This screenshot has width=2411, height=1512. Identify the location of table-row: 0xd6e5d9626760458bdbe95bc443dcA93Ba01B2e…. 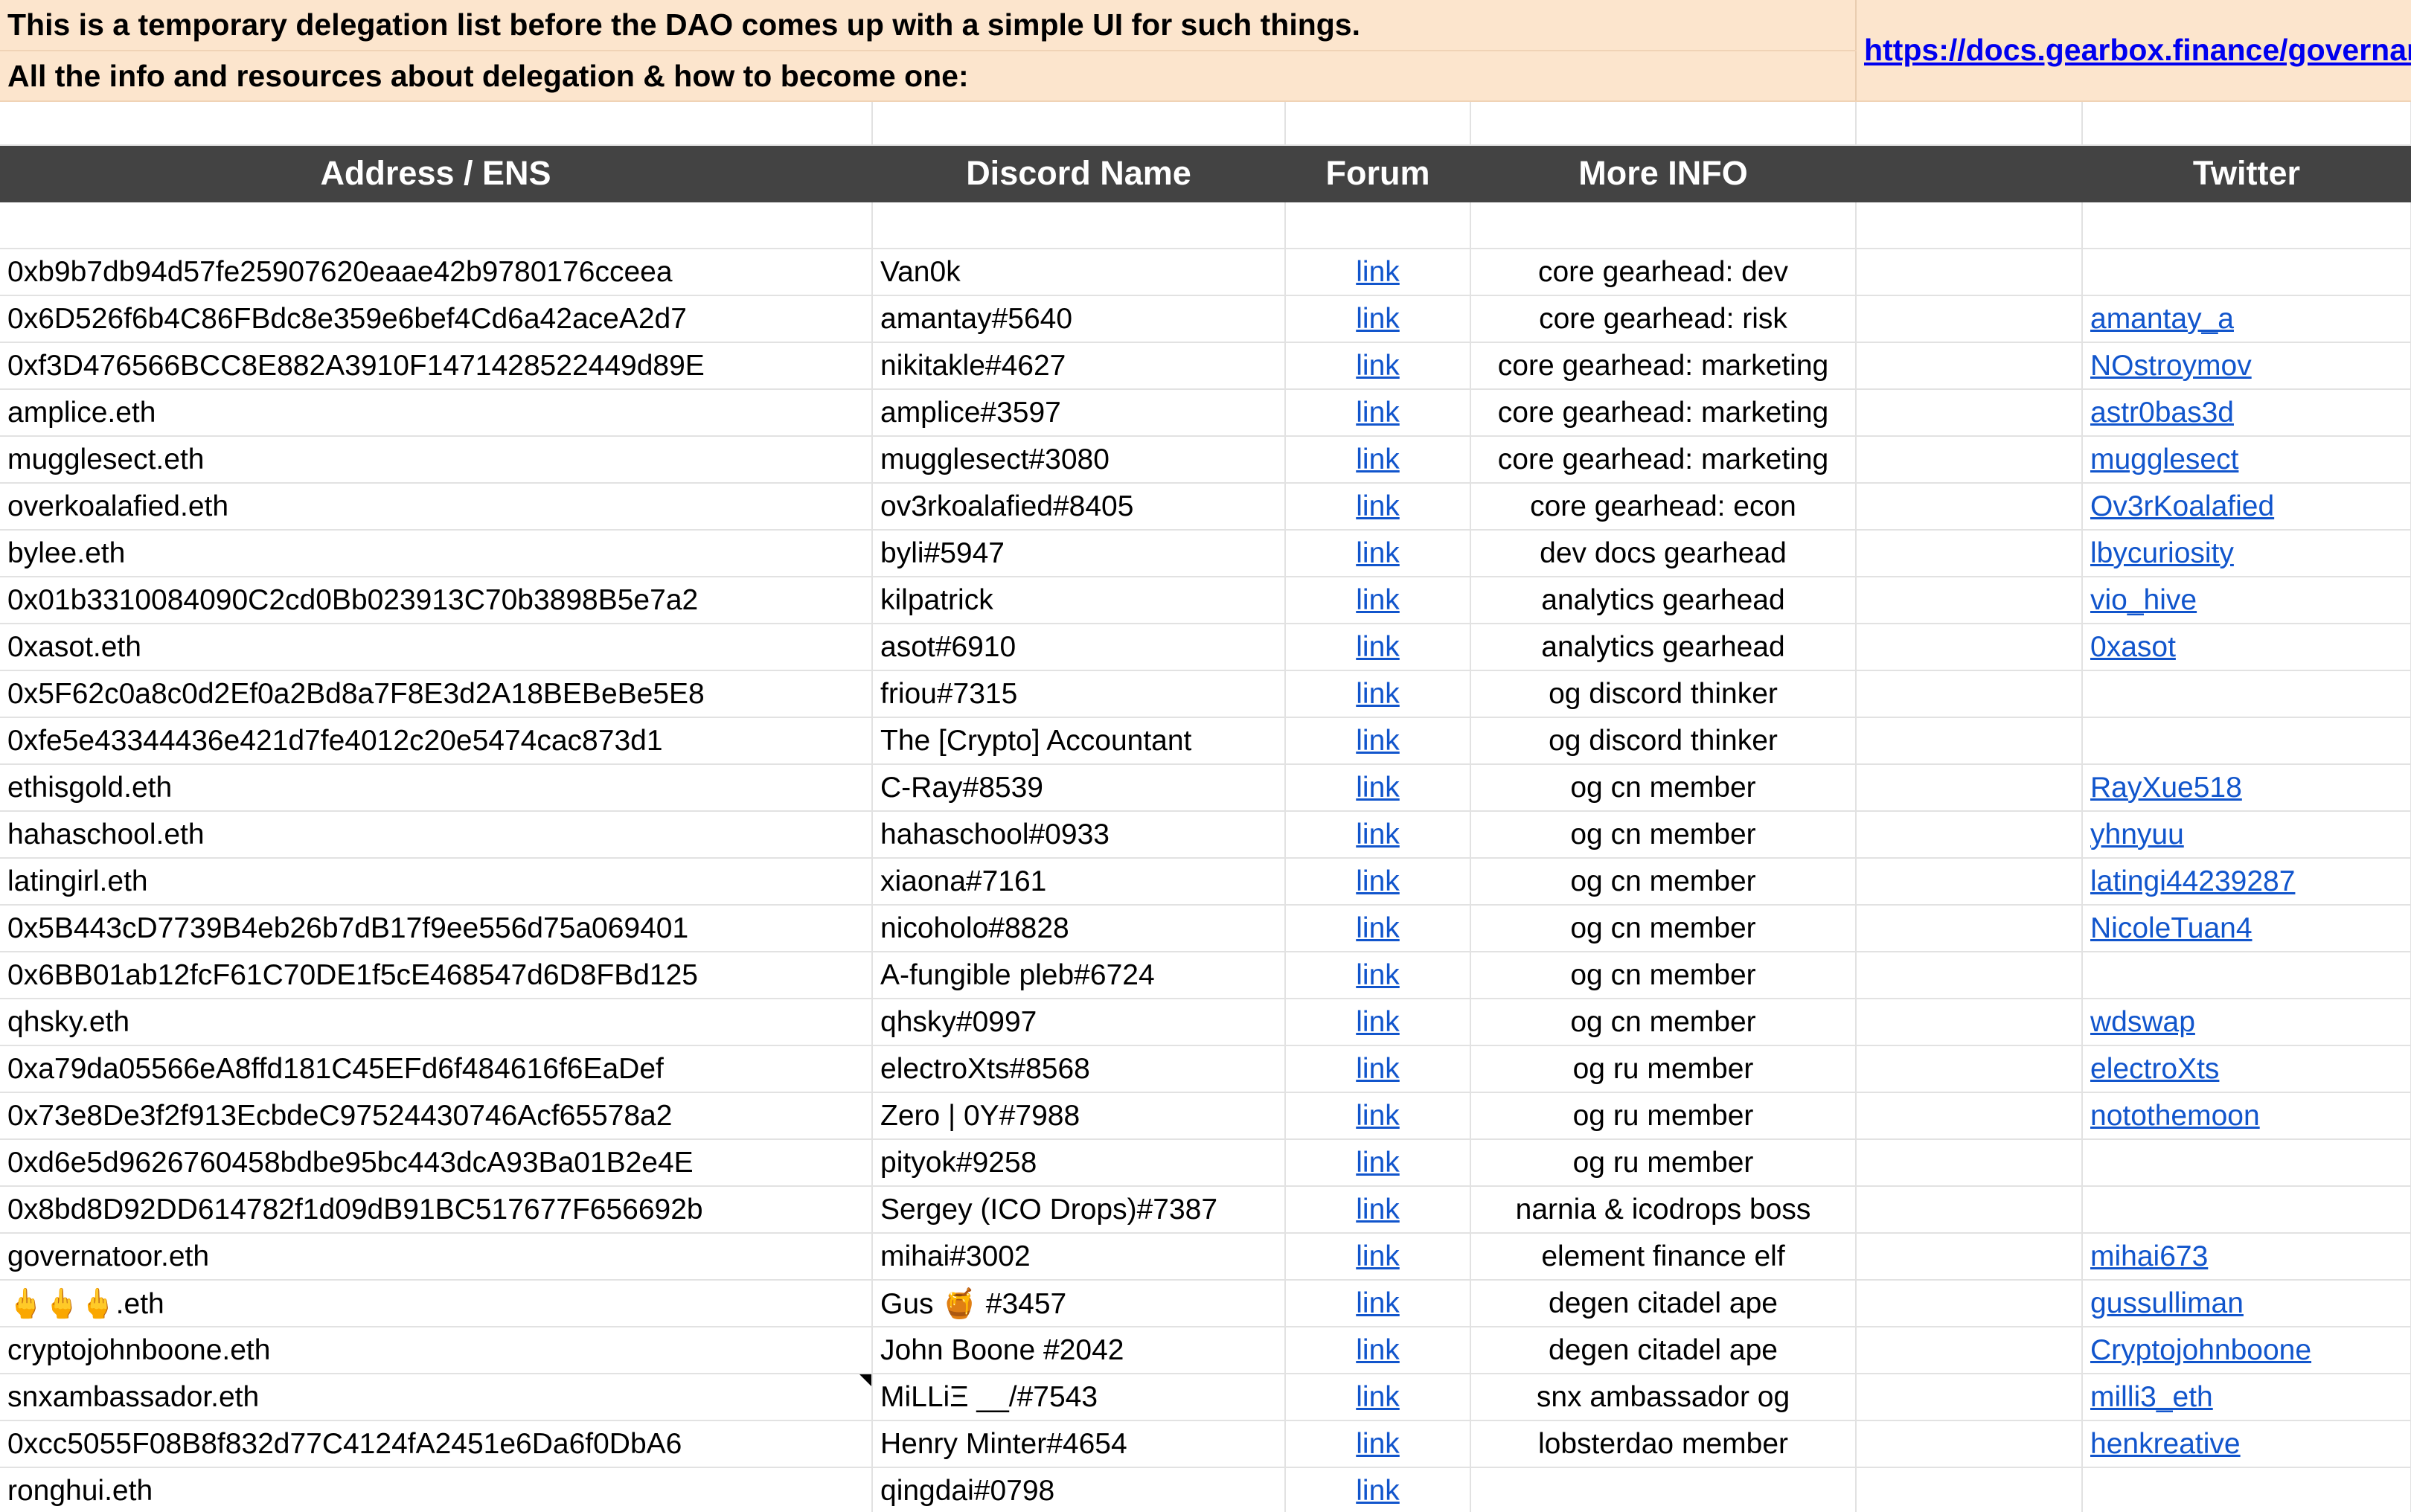
(1205, 1163).